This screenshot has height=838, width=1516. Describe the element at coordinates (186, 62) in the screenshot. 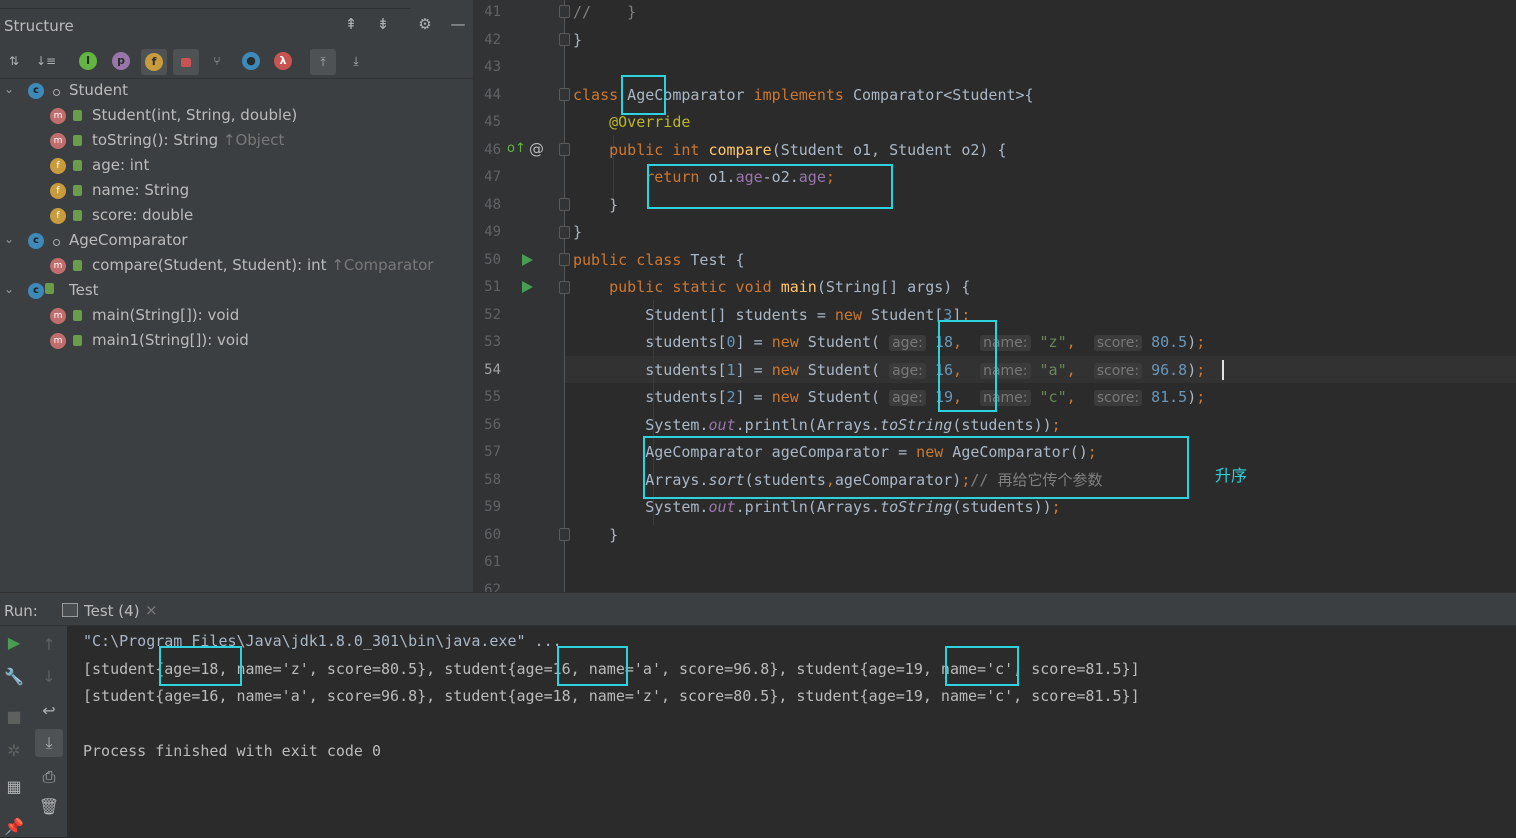

I see `non-public-toggle` at that location.